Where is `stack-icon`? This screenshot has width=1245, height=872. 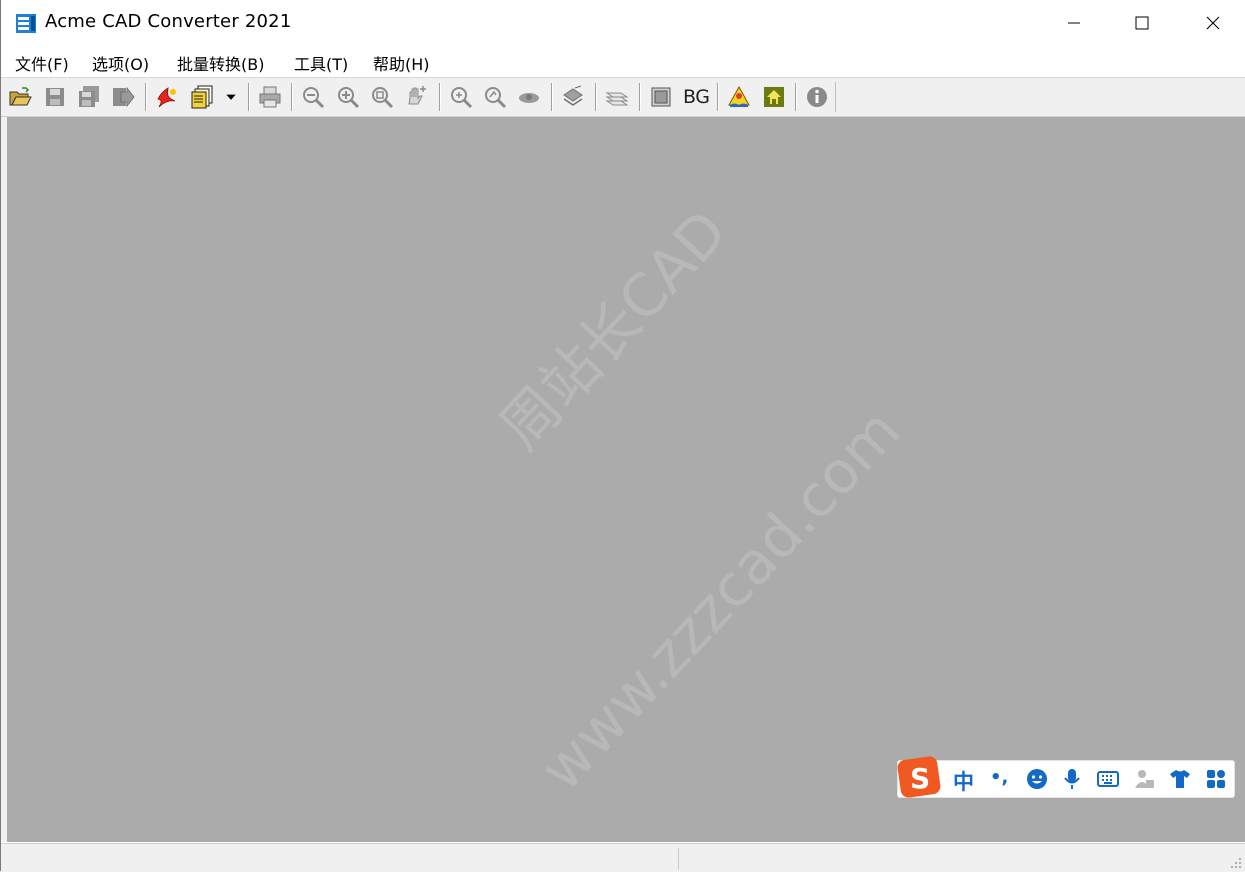
stack-icon is located at coordinates (617, 99).